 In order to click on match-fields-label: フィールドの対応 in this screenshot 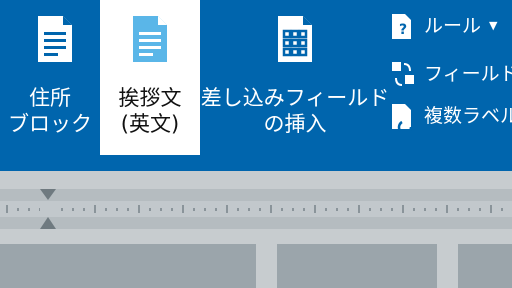, I will do `click(468, 74)`.